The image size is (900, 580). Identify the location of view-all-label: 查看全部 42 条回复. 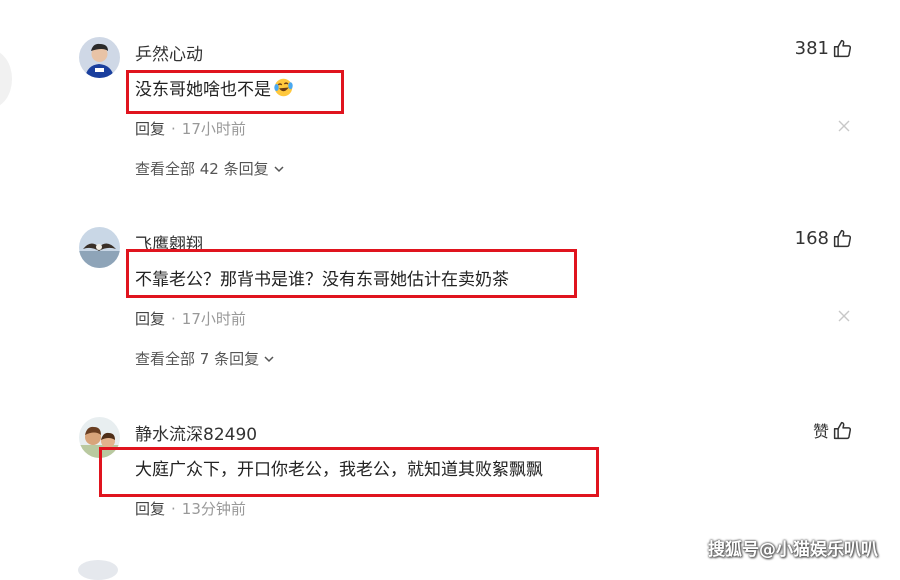
(202, 169).